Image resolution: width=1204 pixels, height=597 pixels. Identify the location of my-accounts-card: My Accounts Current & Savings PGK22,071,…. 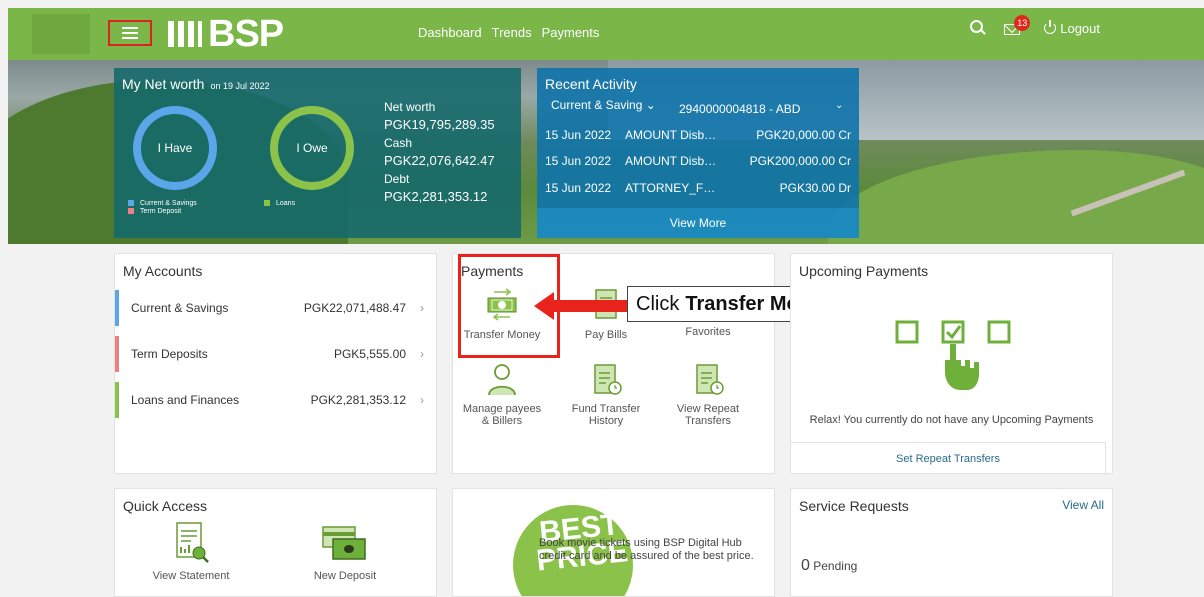
(275, 363).